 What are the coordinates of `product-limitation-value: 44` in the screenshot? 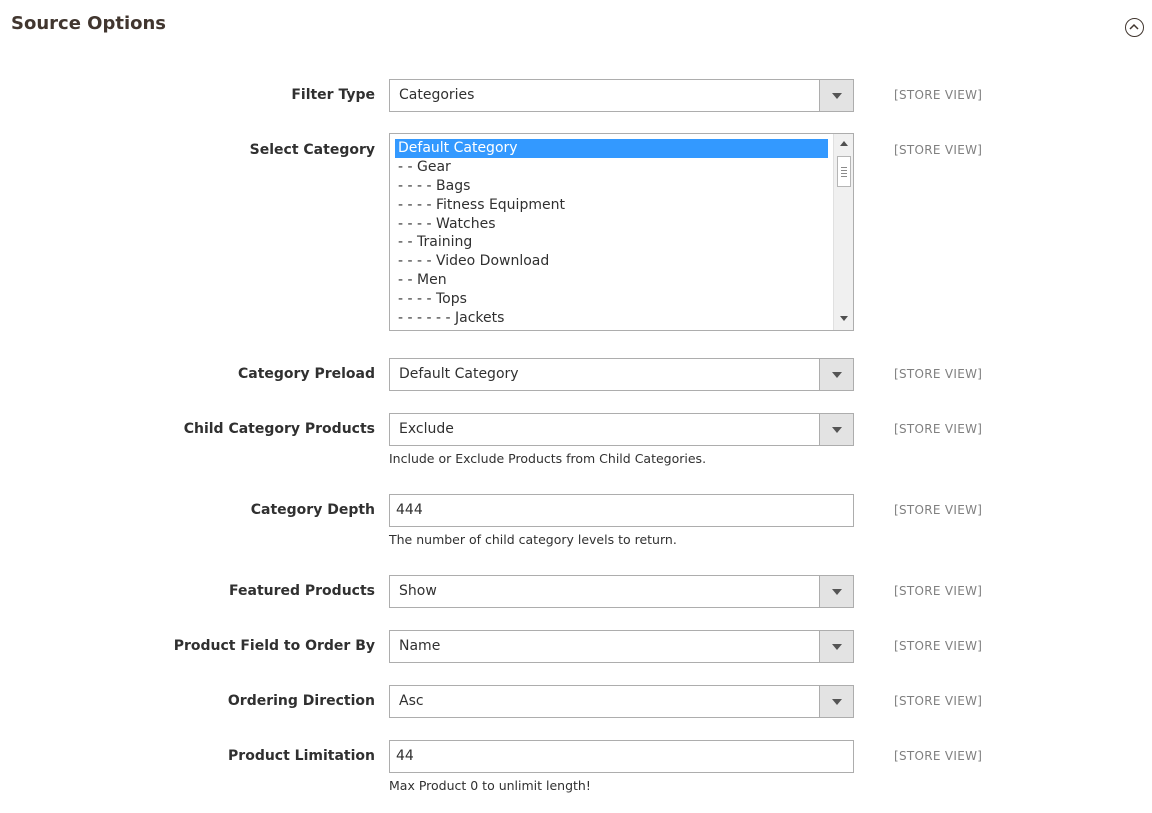 It's located at (405, 756).